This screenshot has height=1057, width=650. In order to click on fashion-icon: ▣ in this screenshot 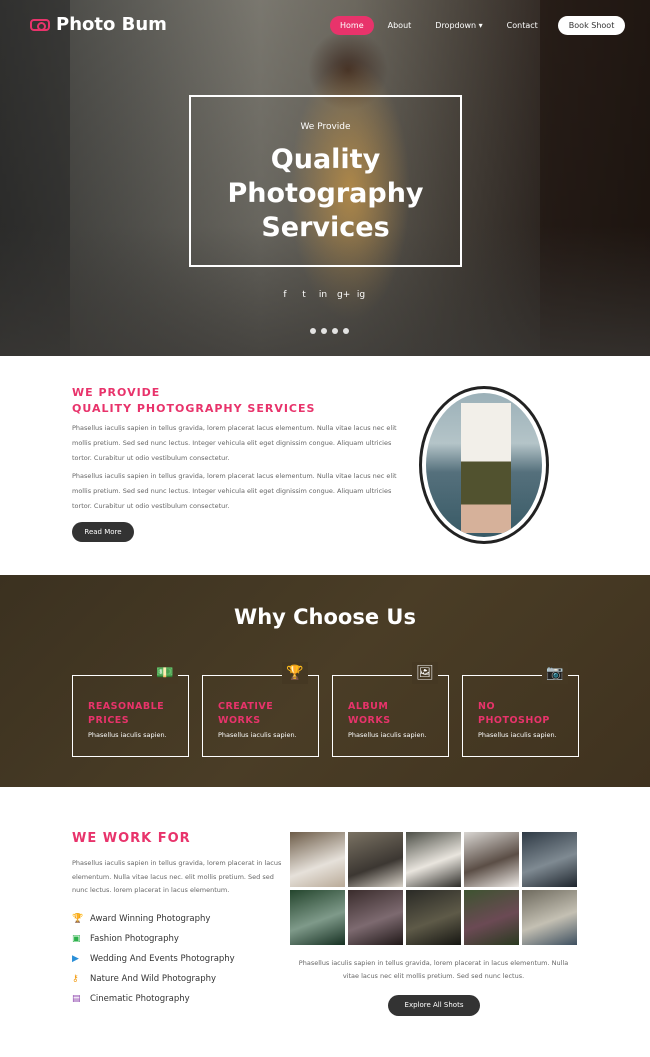, I will do `click(76, 939)`.